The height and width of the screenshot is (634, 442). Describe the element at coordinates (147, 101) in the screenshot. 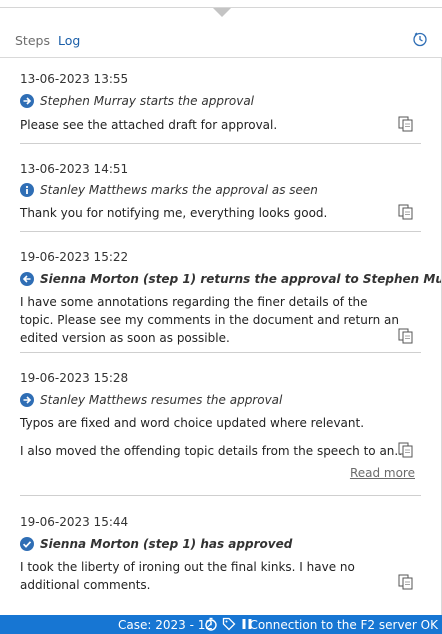

I see `log-action-text: Stephen Murray starts the approval` at that location.